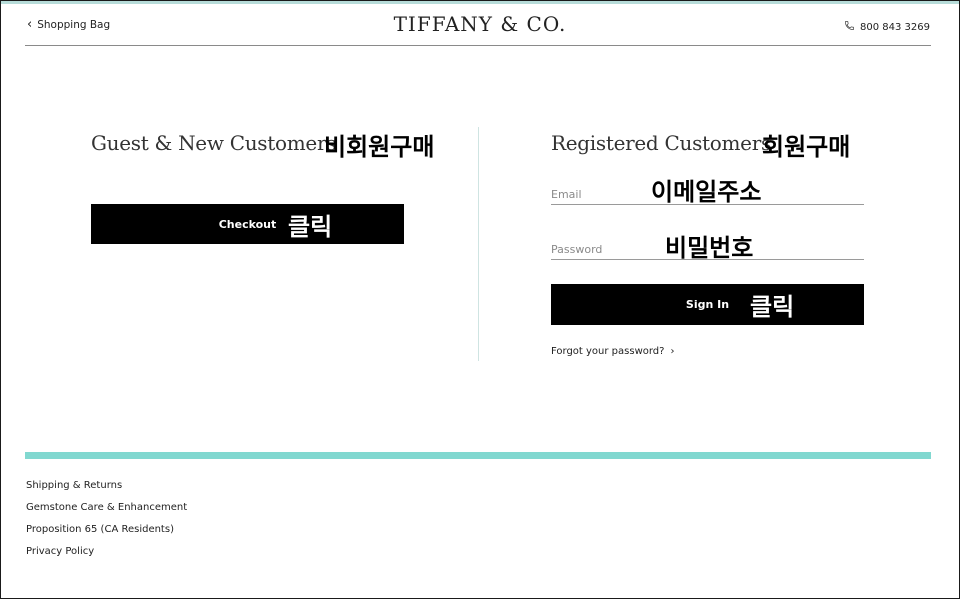 The image size is (960, 599). Describe the element at coordinates (709, 248) in the screenshot. I see `password-annotation: 비밀번호` at that location.